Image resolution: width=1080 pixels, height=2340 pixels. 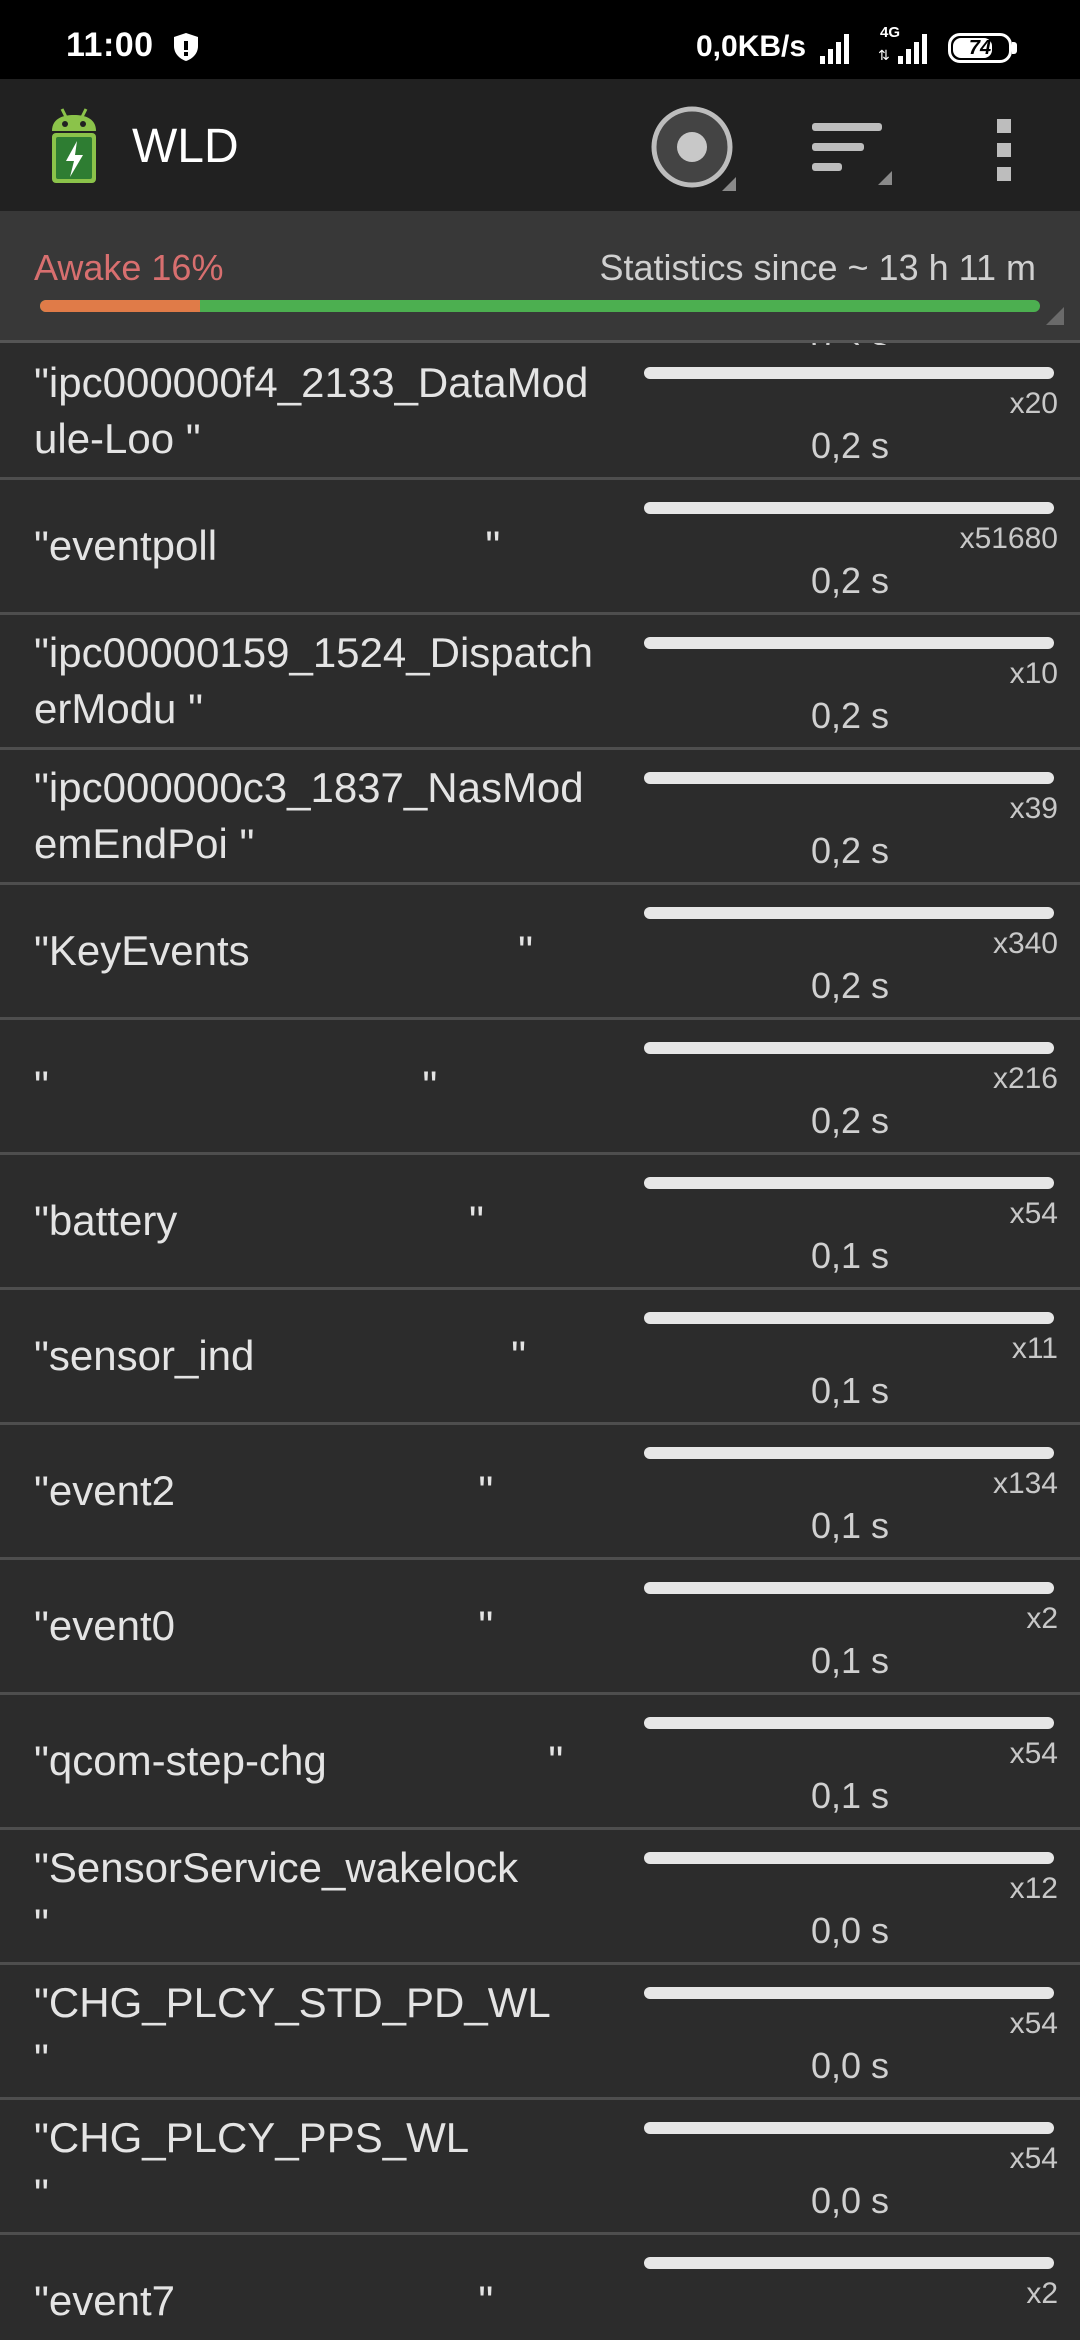 I want to click on wakelock-name: "ipc000000c3_1837_NasModemEndPoi ", so click(x=309, y=815).